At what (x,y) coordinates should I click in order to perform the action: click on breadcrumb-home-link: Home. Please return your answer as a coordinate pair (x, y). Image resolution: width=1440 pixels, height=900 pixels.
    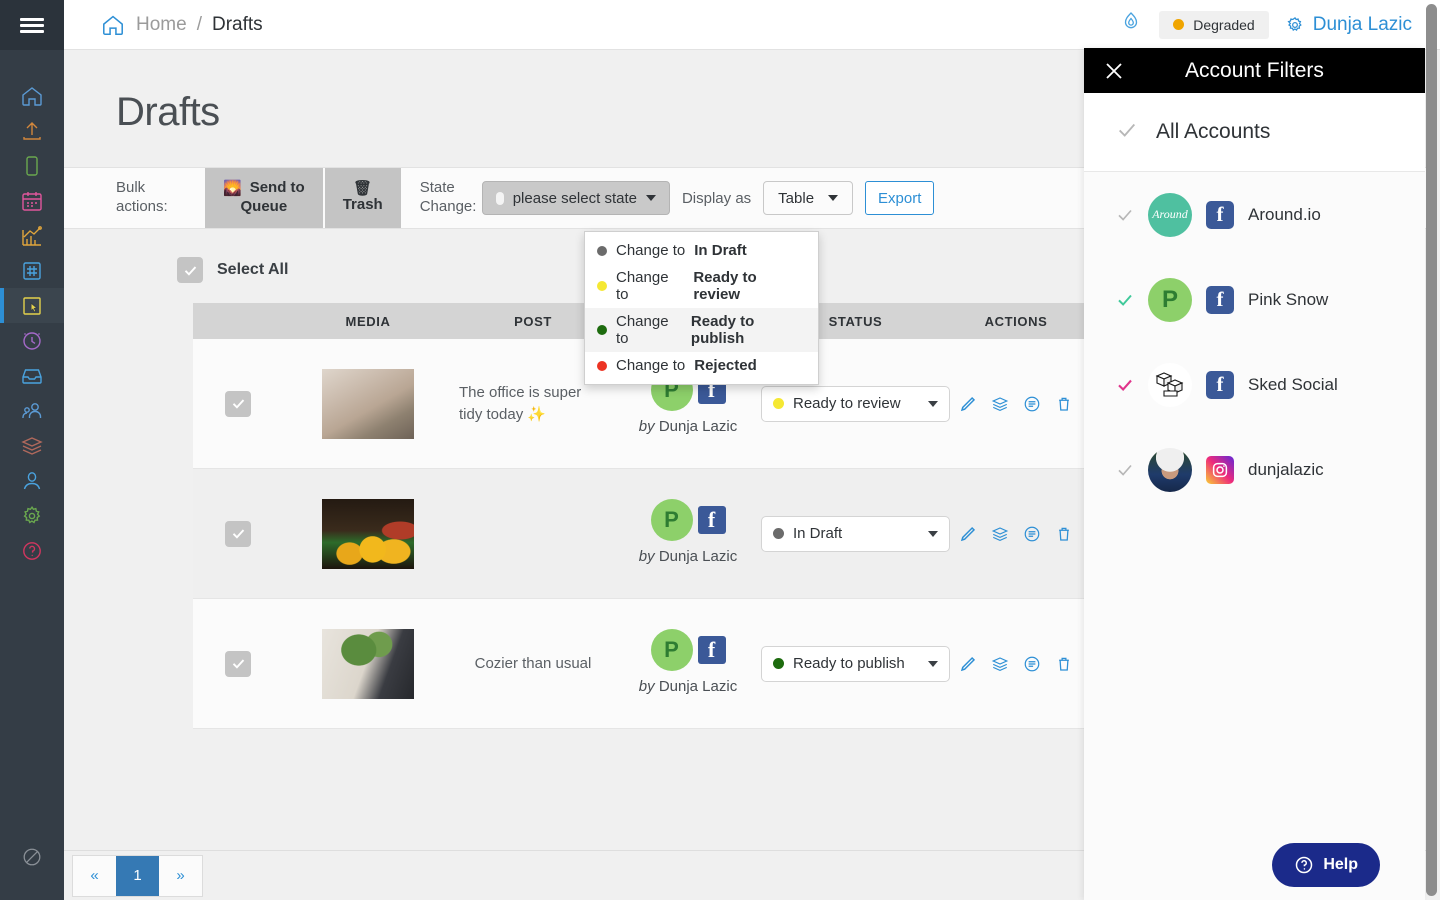
    Looking at the image, I should click on (161, 25).